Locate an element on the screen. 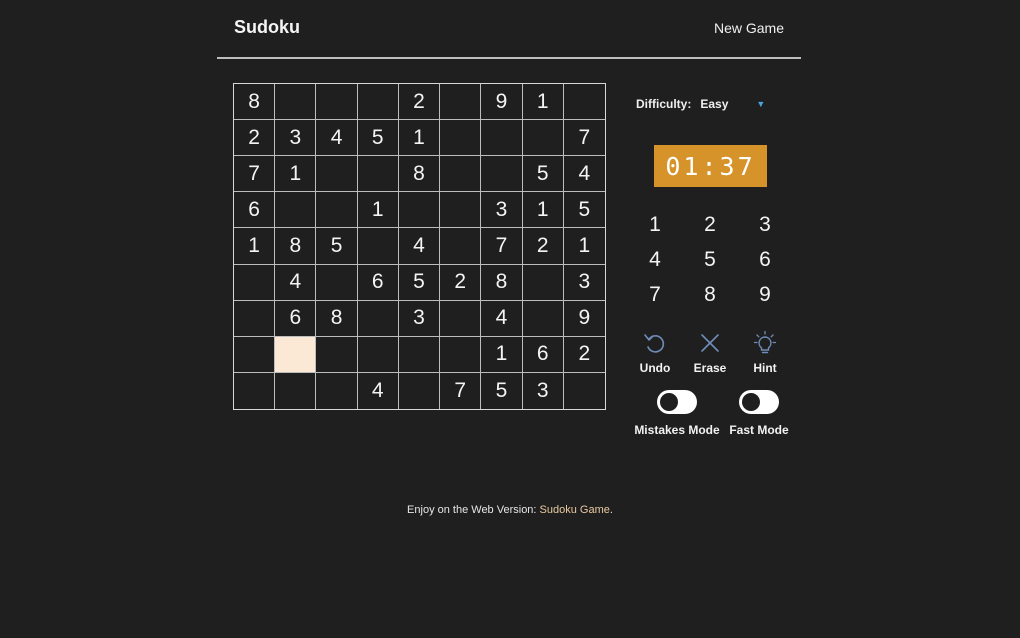 The height and width of the screenshot is (638, 1020). difficulty-selector: Difficulty: Easy ▼ is located at coordinates (700, 104).